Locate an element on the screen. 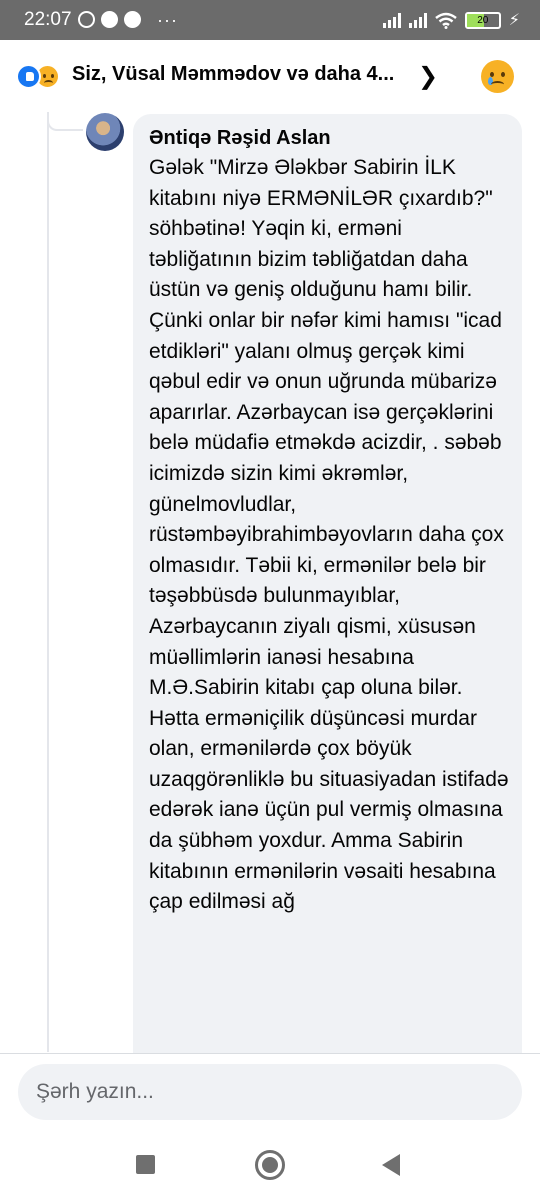  whatsapp-icon is located at coordinates (86, 19).